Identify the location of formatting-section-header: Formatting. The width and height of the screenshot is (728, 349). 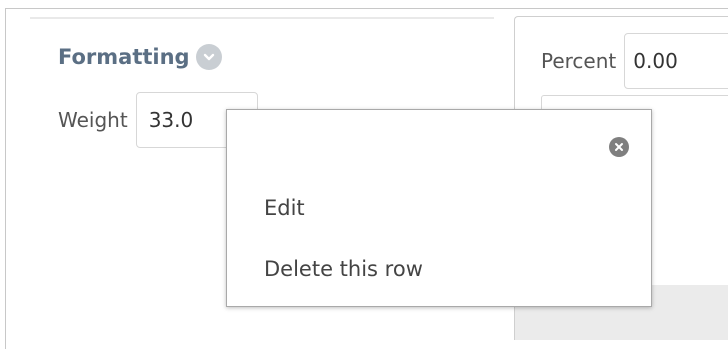
(140, 57).